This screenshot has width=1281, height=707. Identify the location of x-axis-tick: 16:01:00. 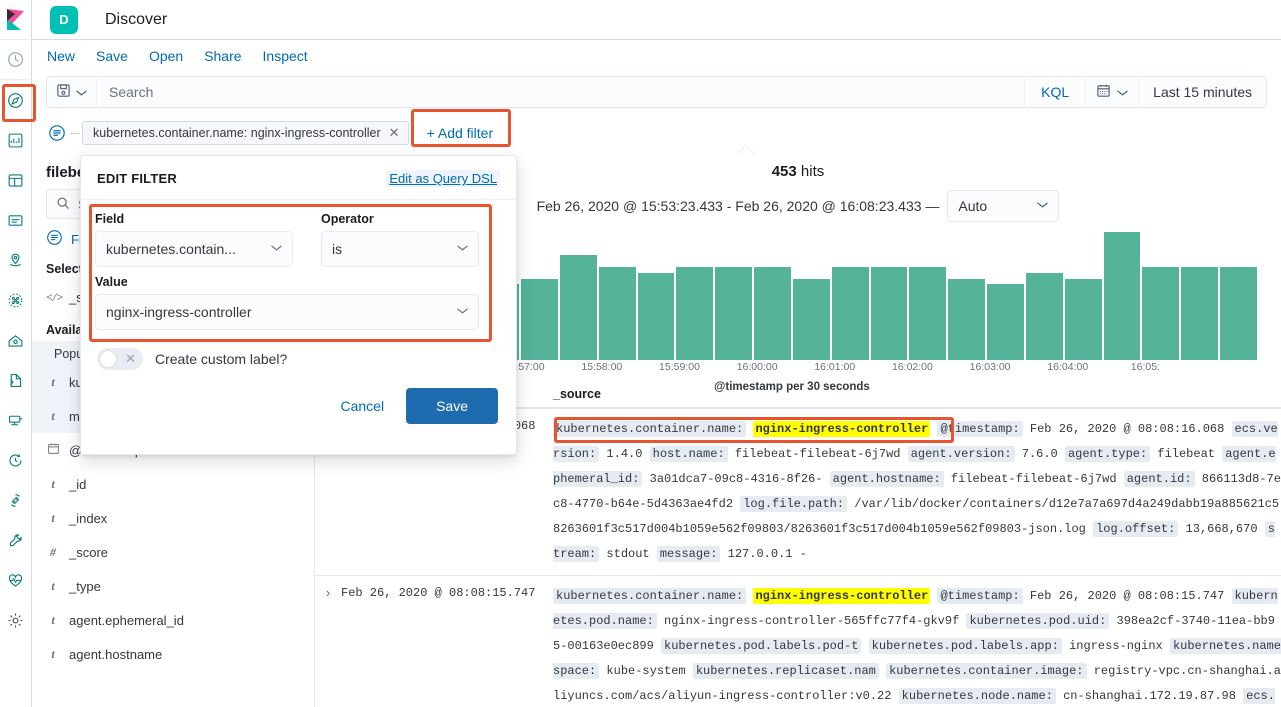
(835, 367).